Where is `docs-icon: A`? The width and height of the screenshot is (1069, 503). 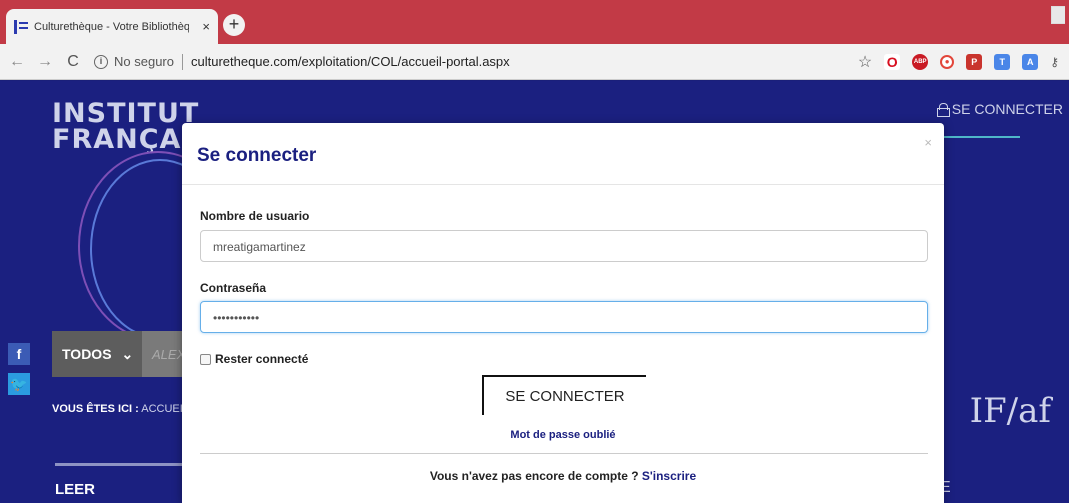
docs-icon: A is located at coordinates (1030, 61).